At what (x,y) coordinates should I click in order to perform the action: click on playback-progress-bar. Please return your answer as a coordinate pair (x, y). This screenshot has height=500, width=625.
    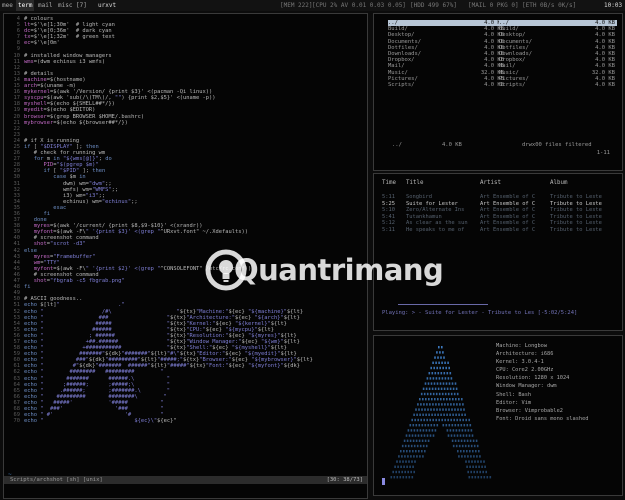
    Looking at the image, I should click on (443, 304).